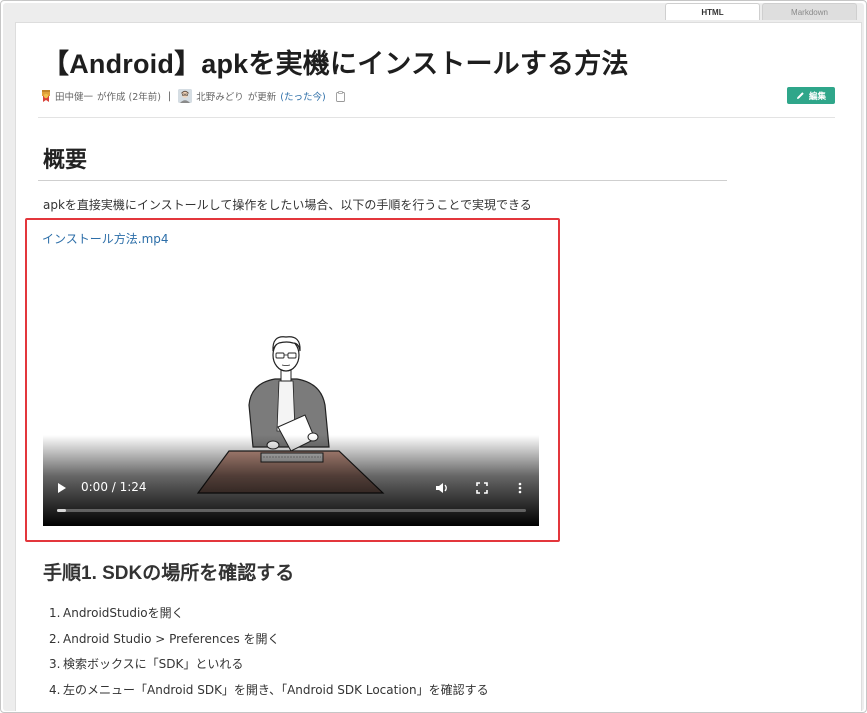 This screenshot has height=713, width=867. Describe the element at coordinates (382, 180) in the screenshot. I see `heading-underline` at that location.